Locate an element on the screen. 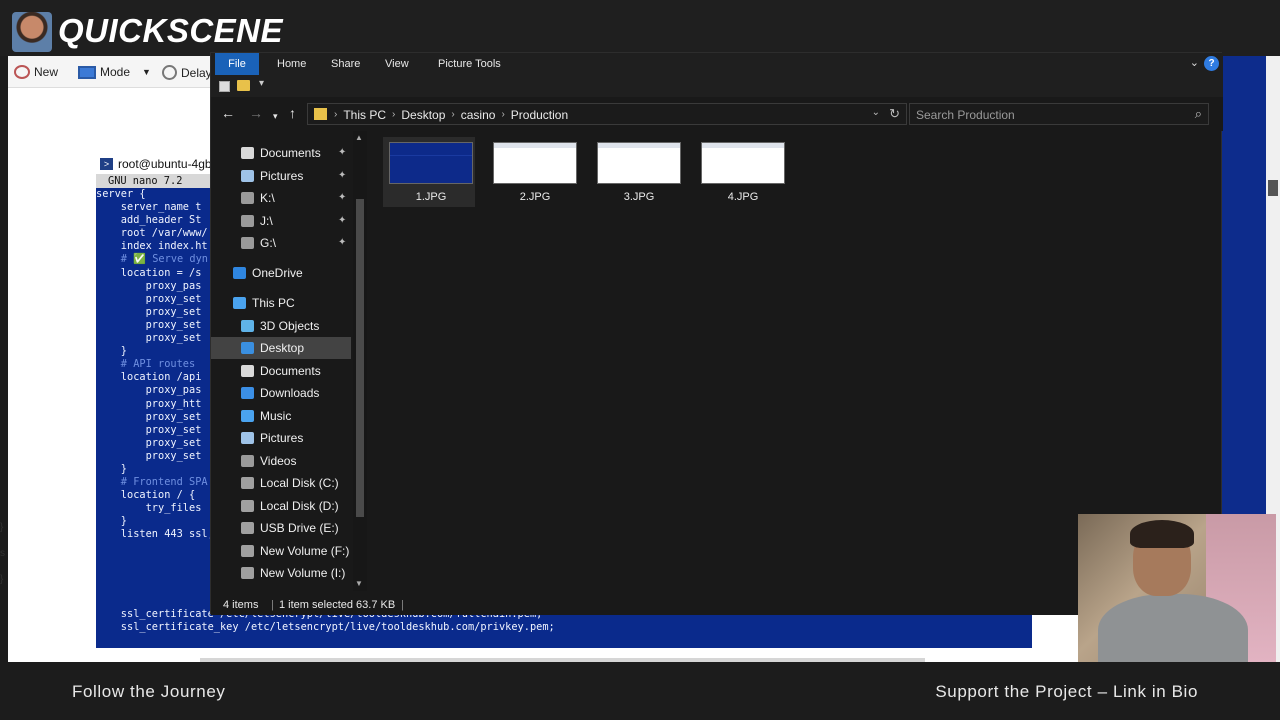  file-name: 3.JPG is located at coordinates (639, 197).